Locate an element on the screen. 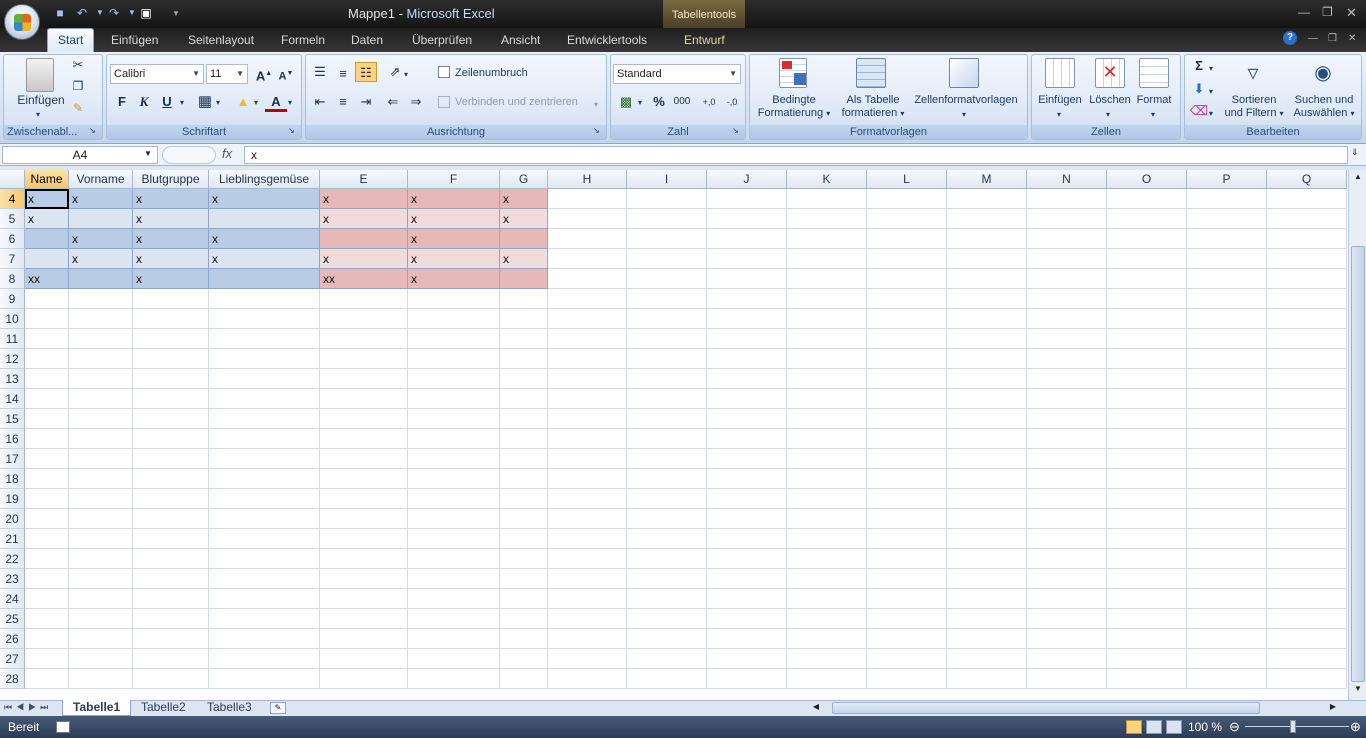 Image resolution: width=1366 pixels, height=738 pixels. fill-dropdown-icon: ▾ is located at coordinates (256, 102).